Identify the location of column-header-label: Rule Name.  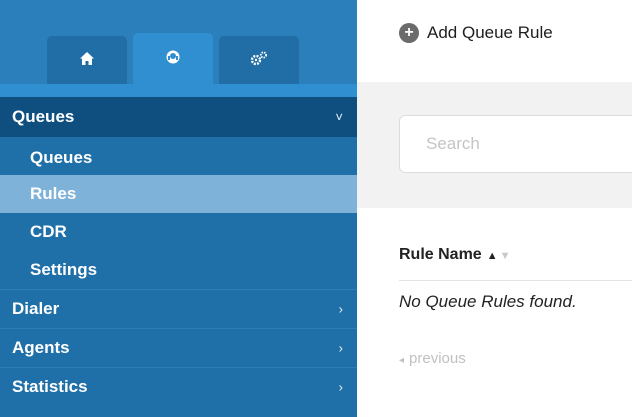
(440, 254).